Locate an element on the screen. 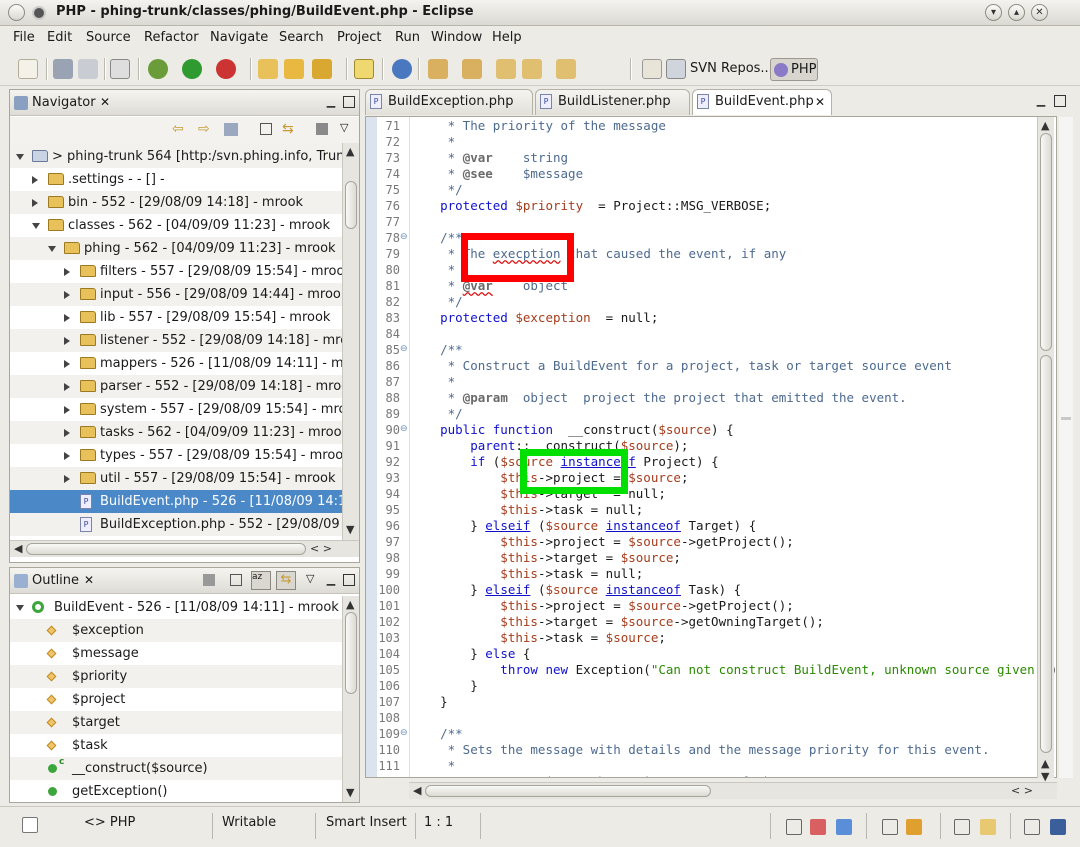 This screenshot has width=1080, height=847. navigator-row: classes - 562 - [04/09/09 11:23] - mrook is located at coordinates (176, 225).